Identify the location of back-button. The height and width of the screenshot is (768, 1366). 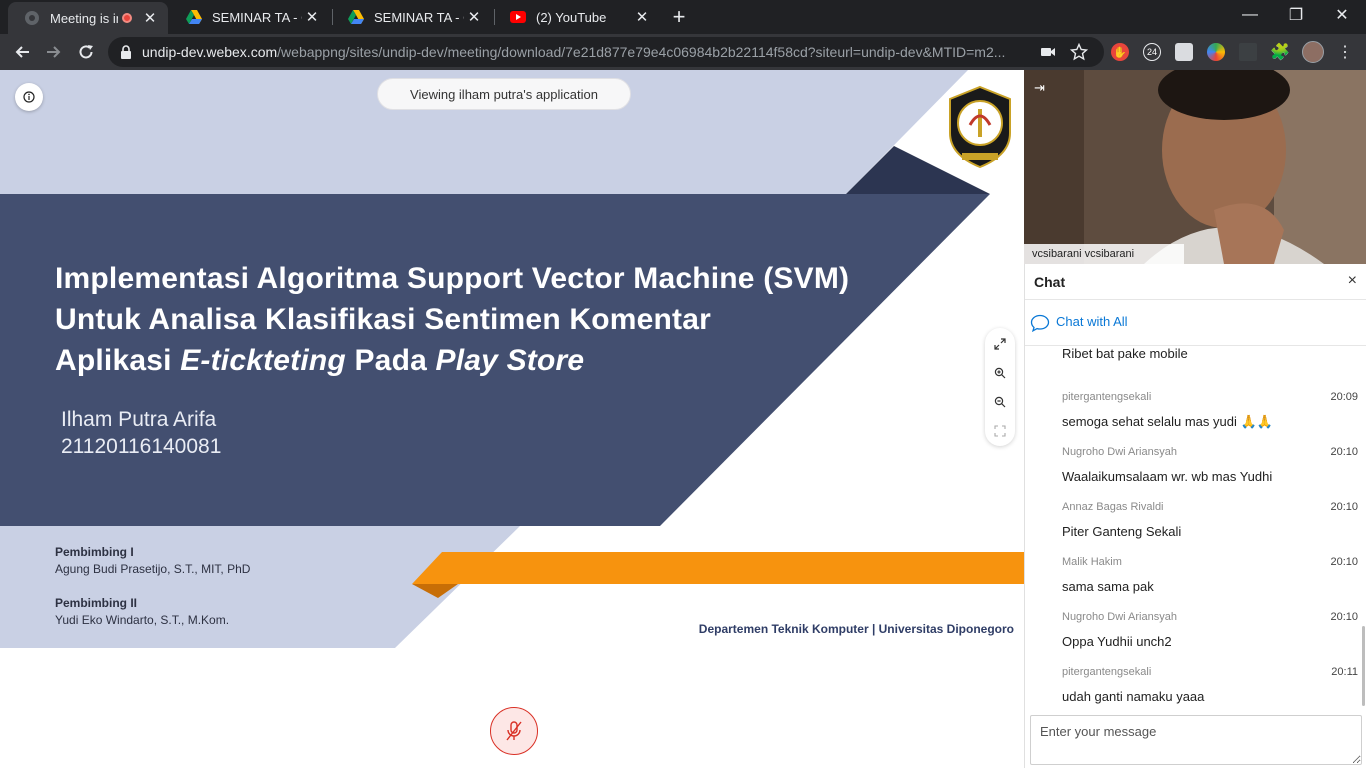
(22, 52).